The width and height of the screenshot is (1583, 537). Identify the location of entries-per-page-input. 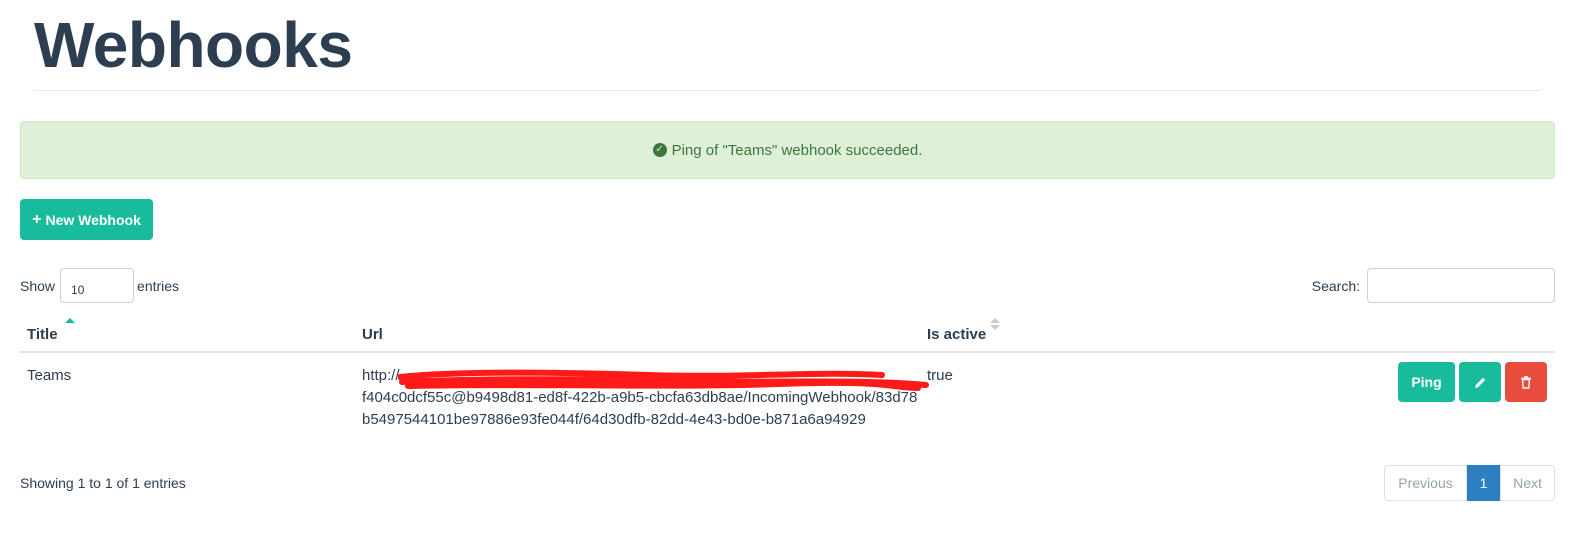
(97, 285).